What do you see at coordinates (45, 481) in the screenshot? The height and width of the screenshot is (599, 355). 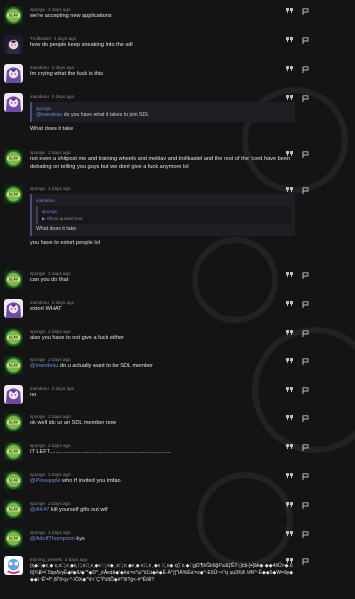 I see `mention-link: @Pineapple` at bounding box center [45, 481].